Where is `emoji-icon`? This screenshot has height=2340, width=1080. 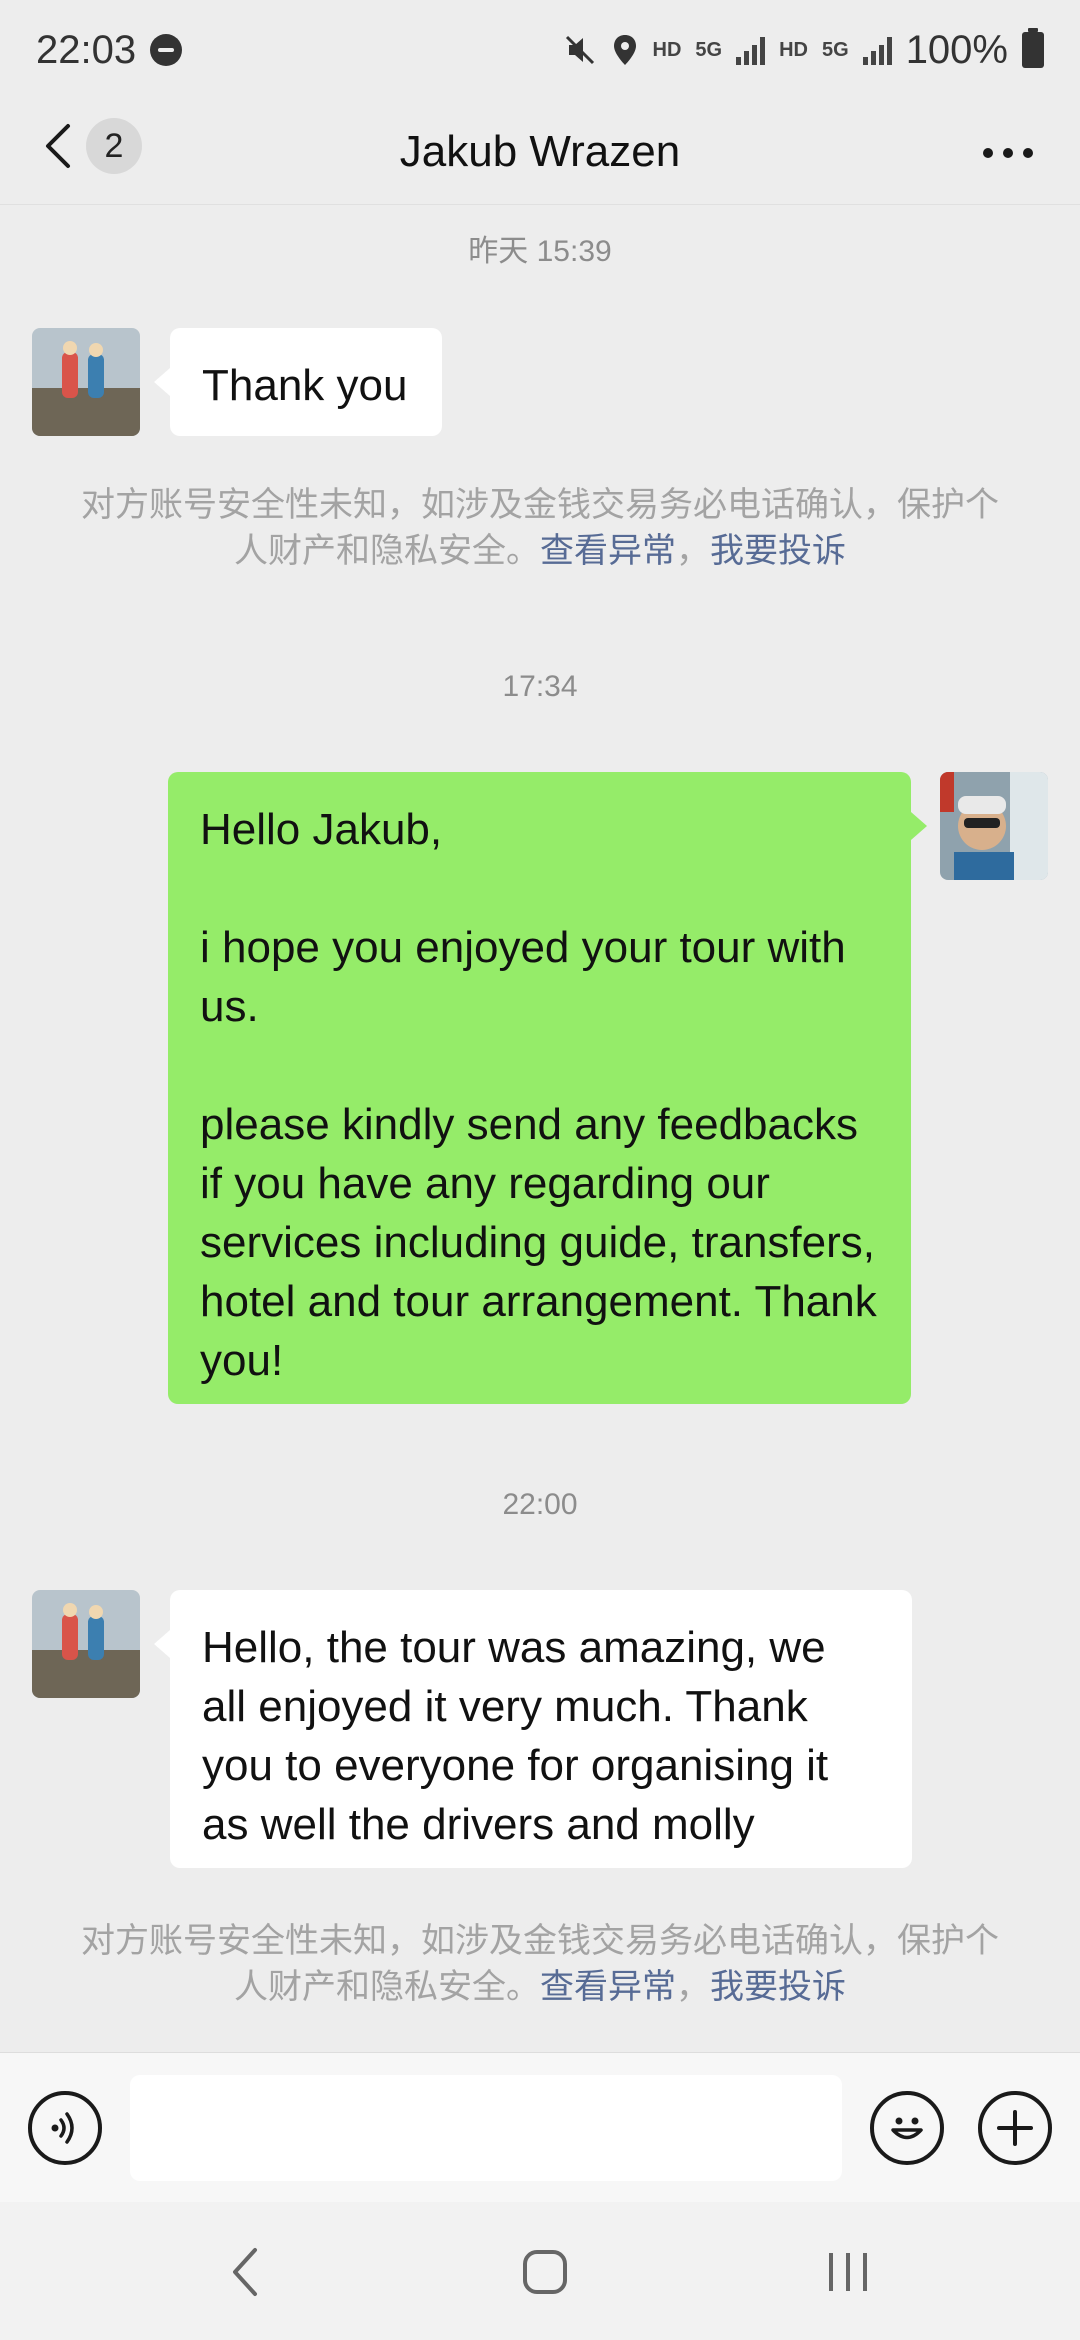 emoji-icon is located at coordinates (907, 2128).